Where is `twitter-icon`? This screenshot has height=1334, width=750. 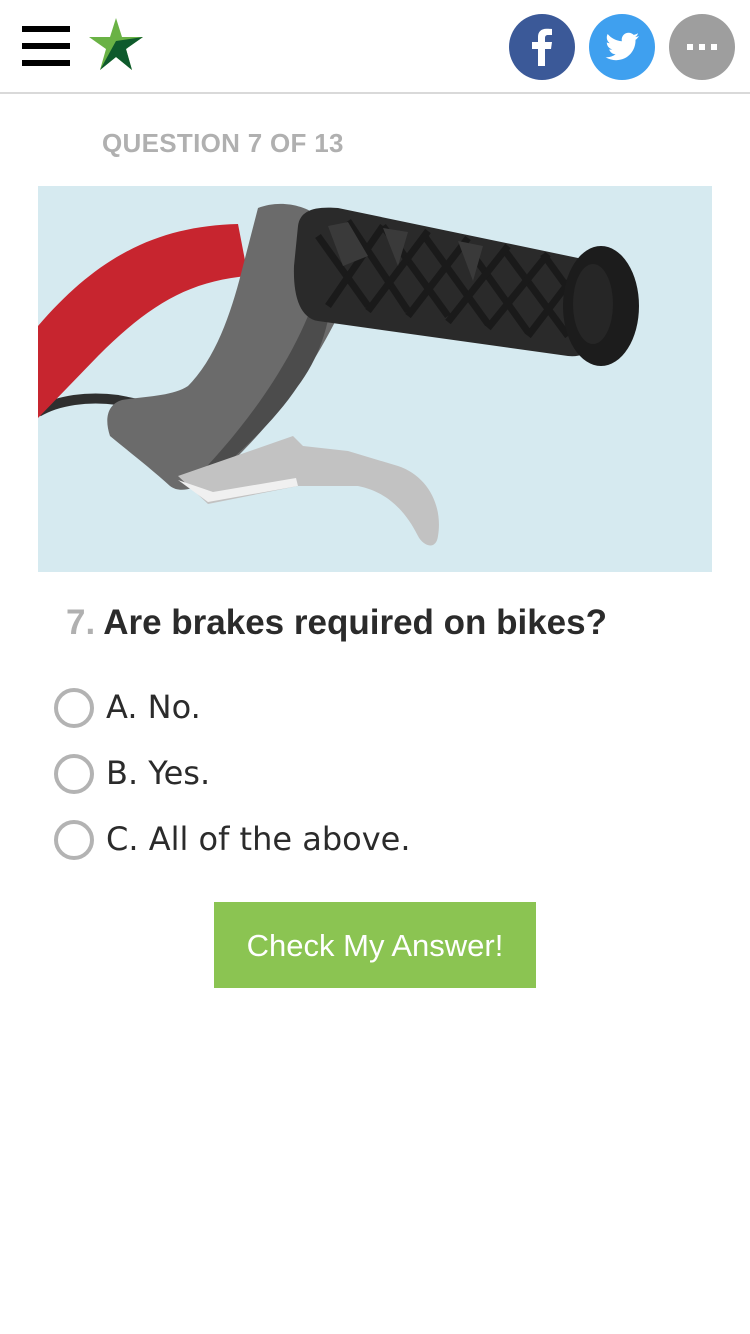
twitter-icon is located at coordinates (622, 46).